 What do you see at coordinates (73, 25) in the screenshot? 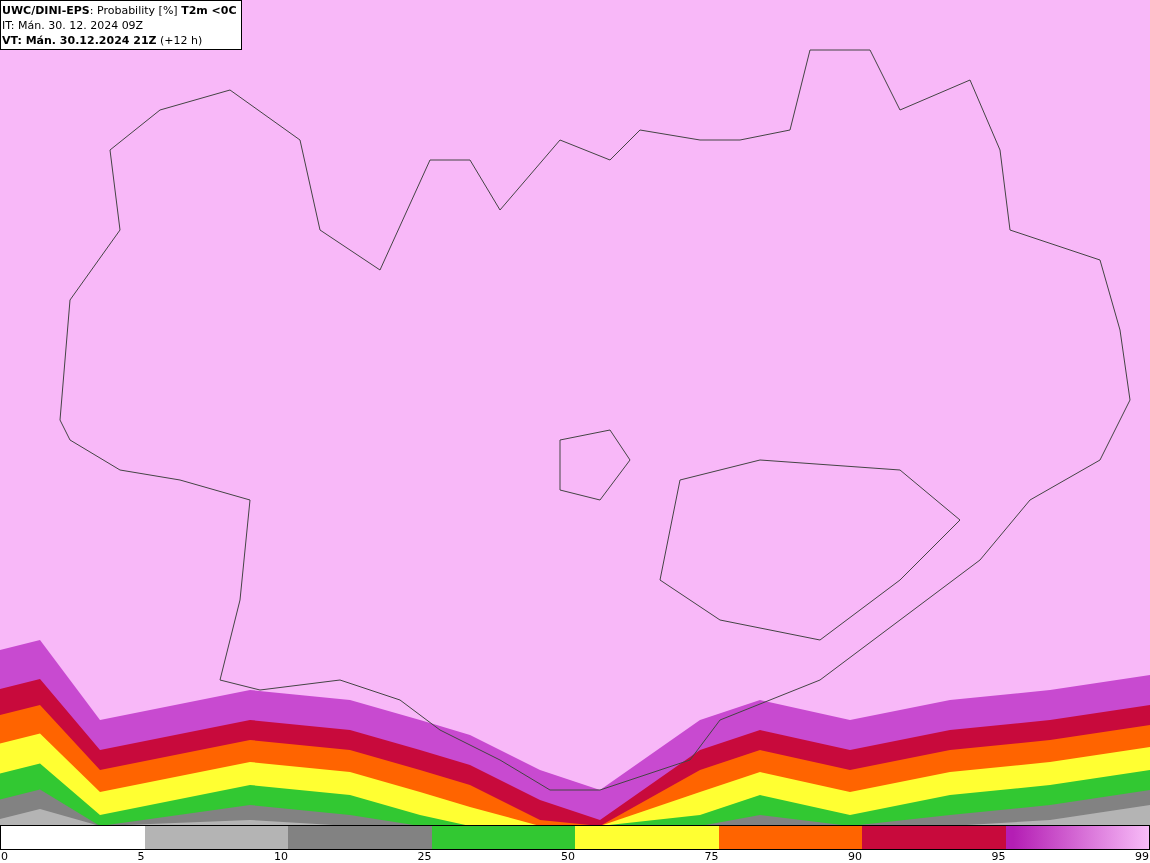
I see `title-line: IT: Mán. 30. 12. 2024 09Z` at bounding box center [73, 25].